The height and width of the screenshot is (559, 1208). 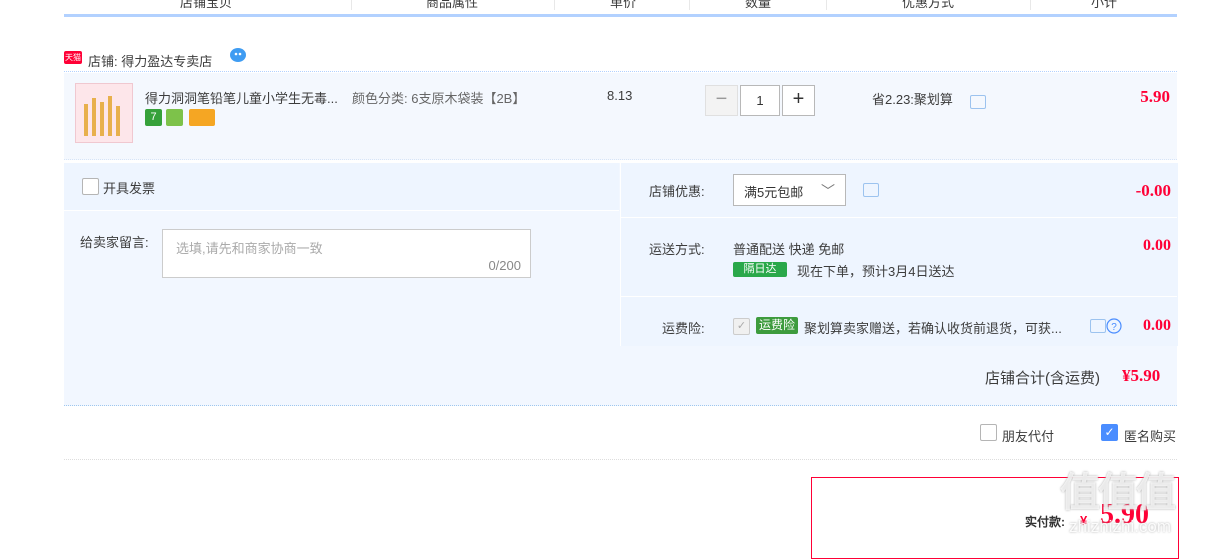 What do you see at coordinates (452, 5) in the screenshot?
I see `col-attr: 商品属性` at bounding box center [452, 5].